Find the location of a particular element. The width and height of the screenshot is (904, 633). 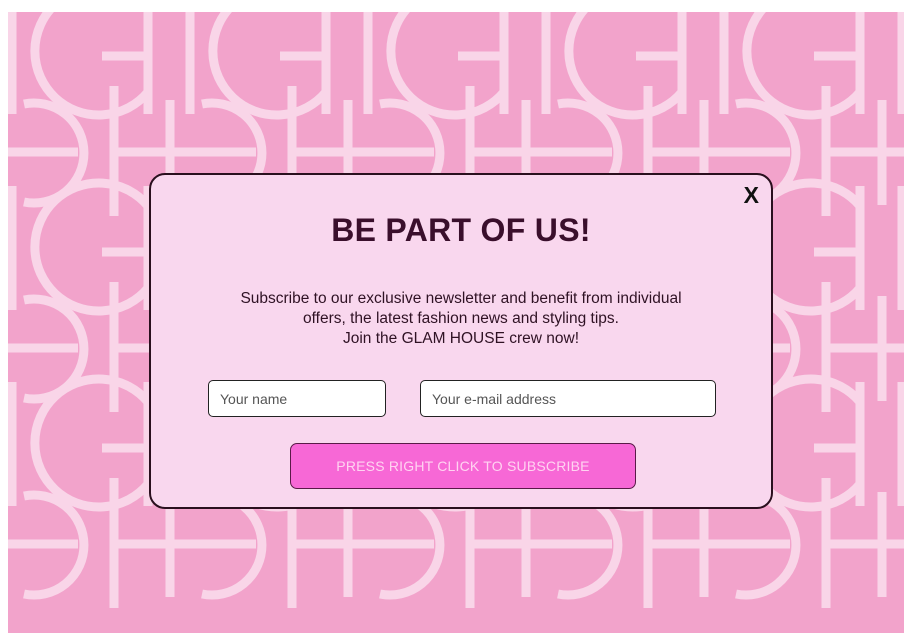

email-input is located at coordinates (568, 398).